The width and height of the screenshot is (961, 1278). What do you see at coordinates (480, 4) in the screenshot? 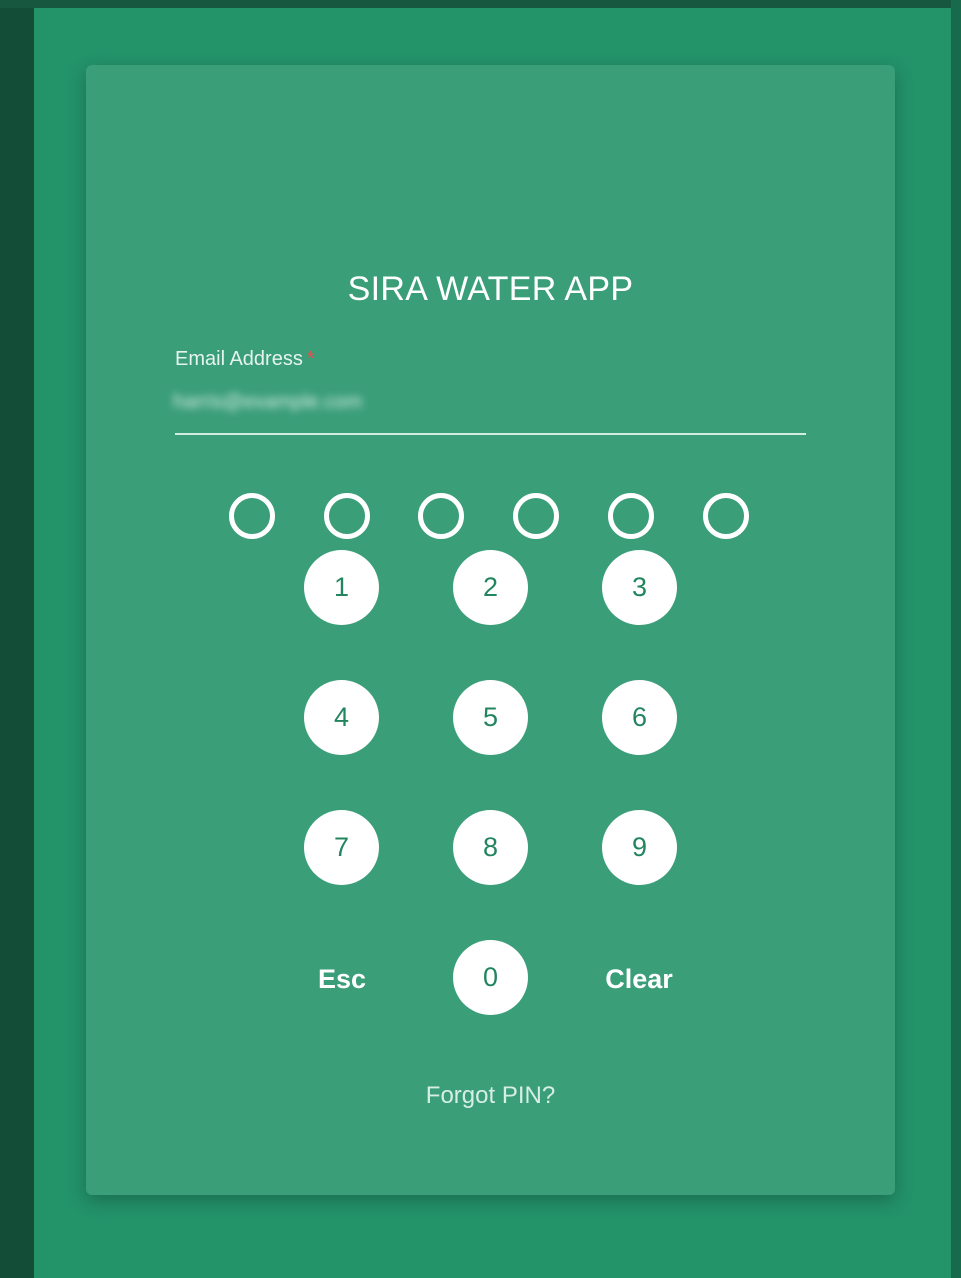
I see `backdrop-top` at bounding box center [480, 4].